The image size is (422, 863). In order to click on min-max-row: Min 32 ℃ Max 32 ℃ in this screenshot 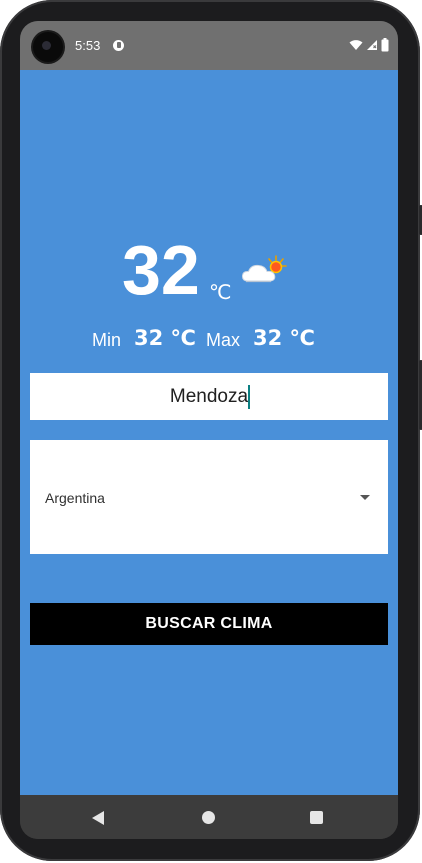, I will do `click(209, 341)`.